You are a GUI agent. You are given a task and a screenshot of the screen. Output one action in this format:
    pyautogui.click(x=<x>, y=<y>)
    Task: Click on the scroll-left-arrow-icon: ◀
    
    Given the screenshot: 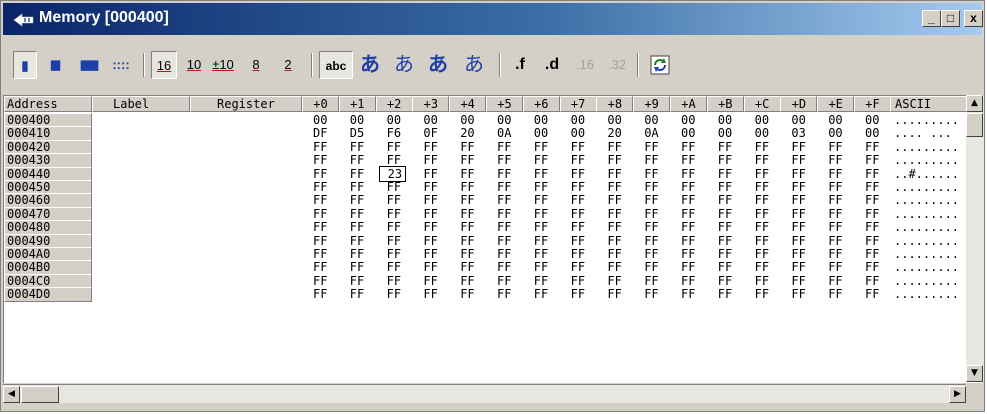 What is the action you would take?
    pyautogui.click(x=11, y=394)
    